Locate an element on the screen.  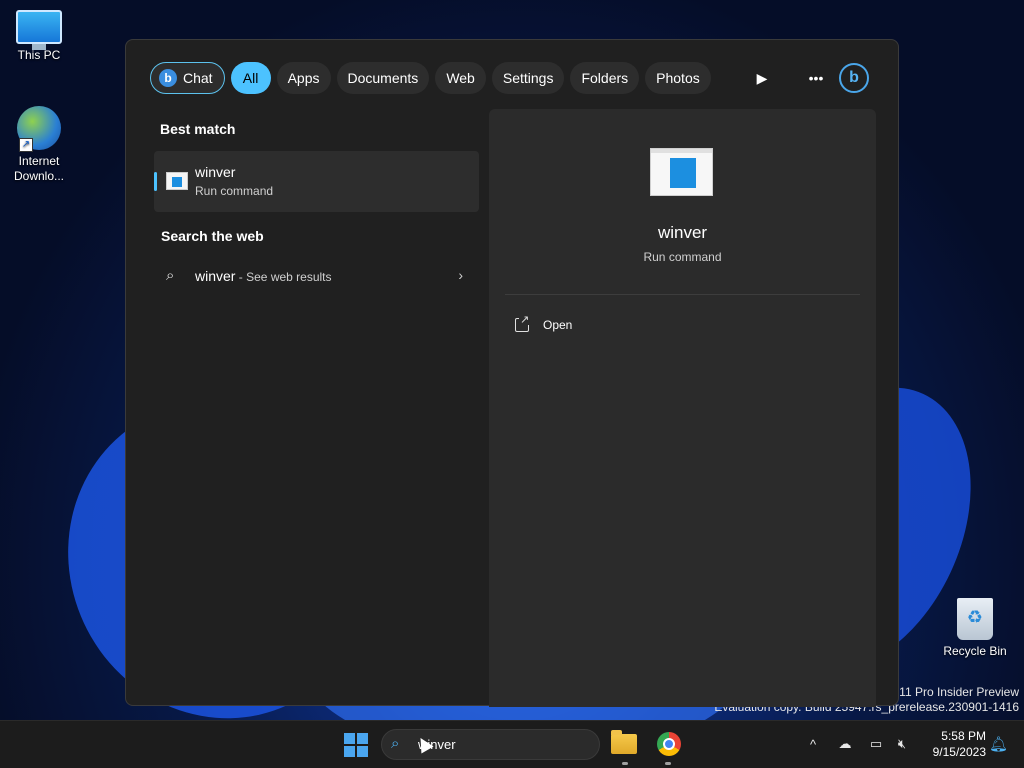
taskbar-search-box: ⌕ winver is located at coordinates (490, 744).